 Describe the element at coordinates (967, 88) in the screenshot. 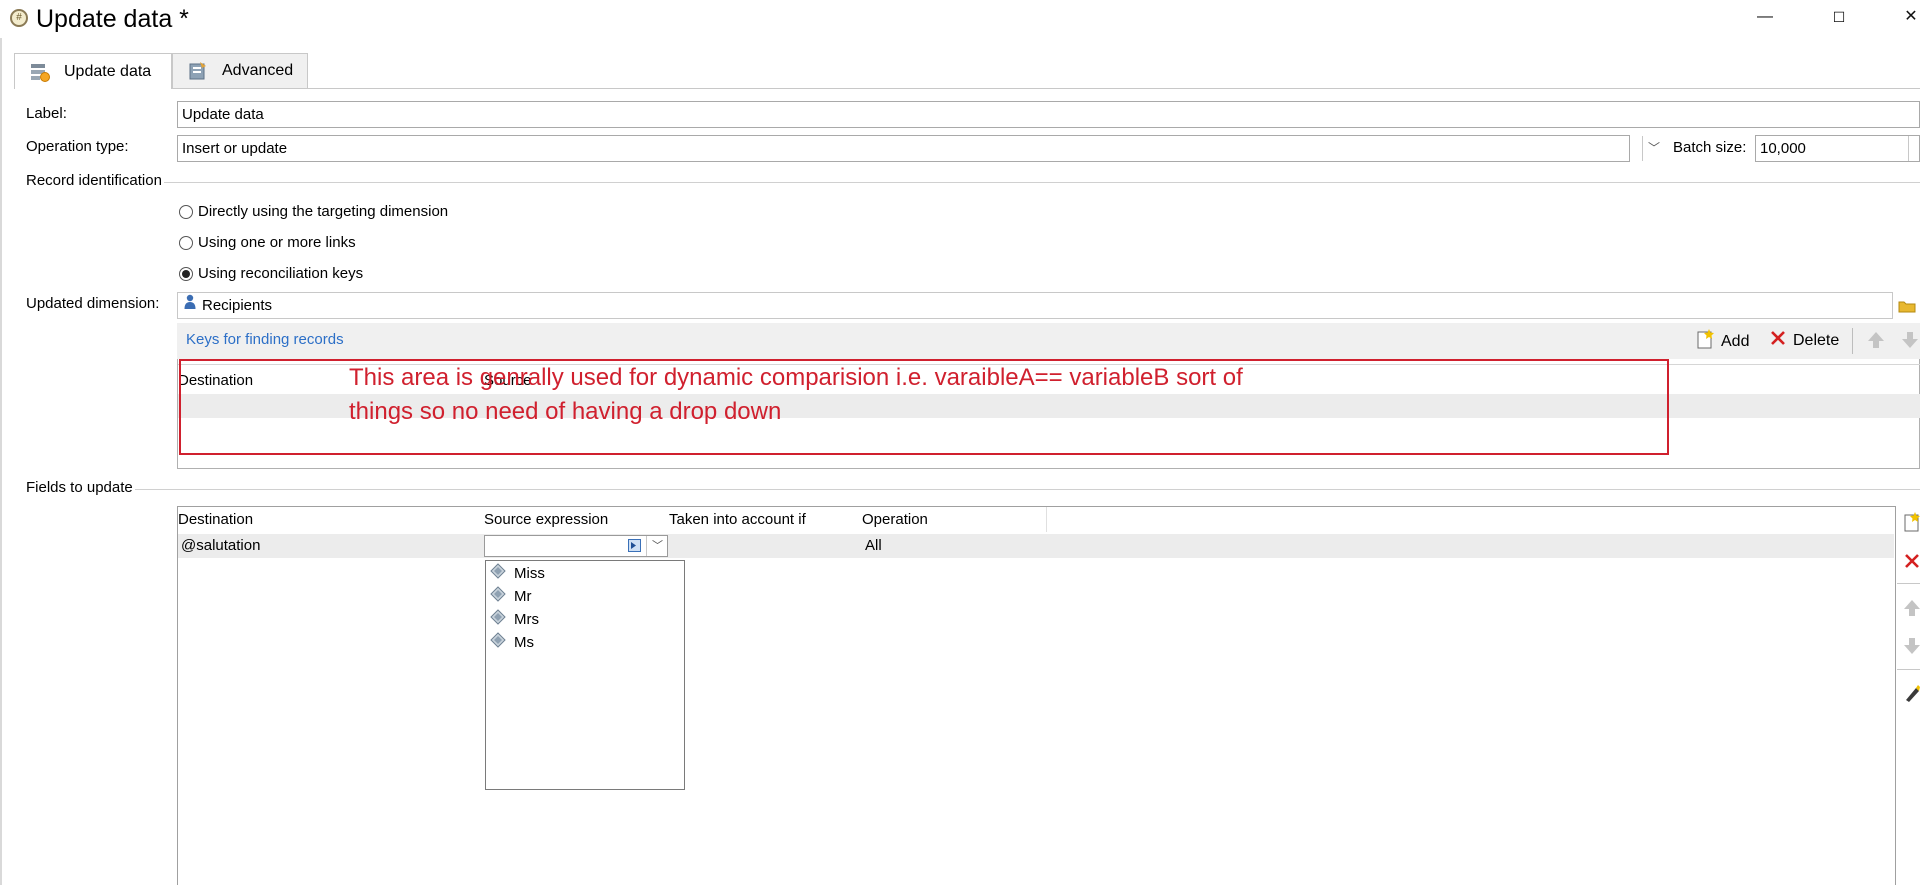

I see `tab-divider` at that location.